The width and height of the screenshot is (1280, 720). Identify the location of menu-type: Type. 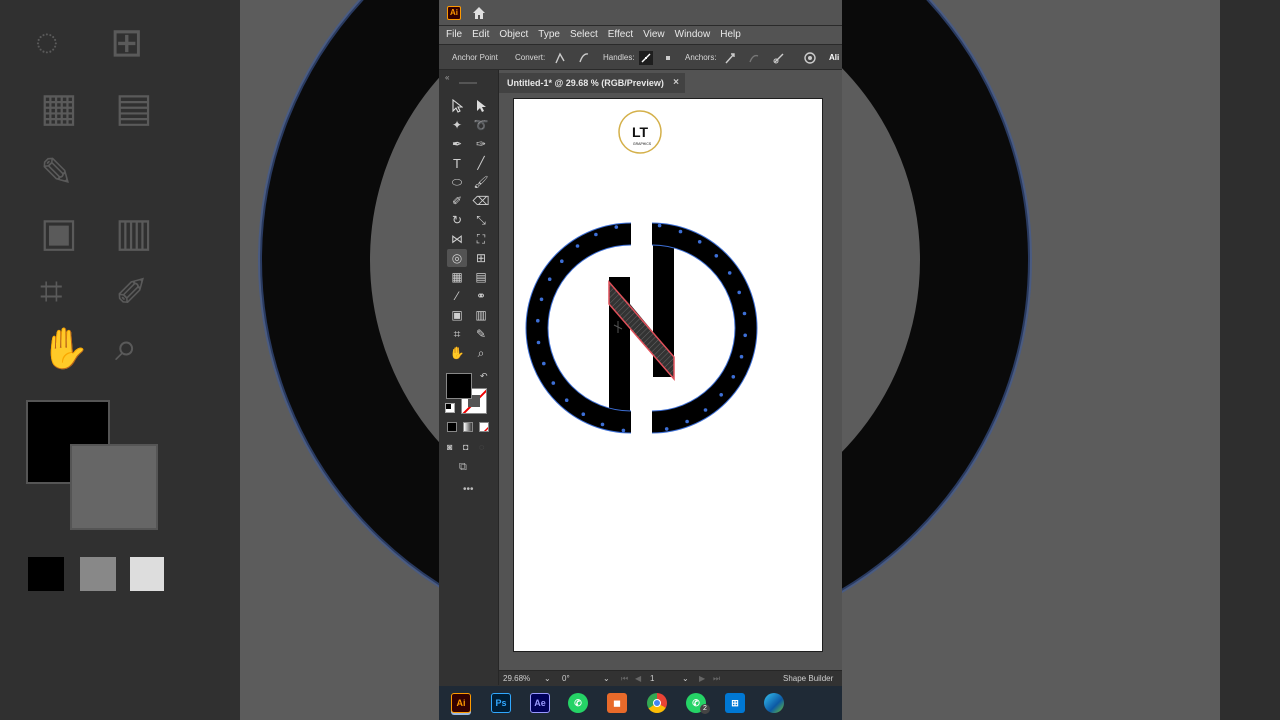
(549, 35).